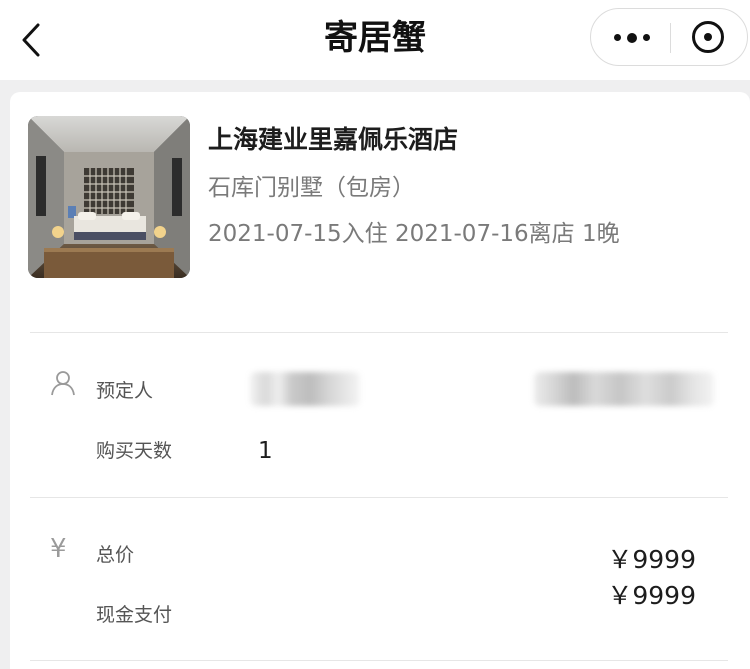 This screenshot has height=669, width=750. Describe the element at coordinates (134, 451) in the screenshot. I see `days-label: 购买天数` at that location.